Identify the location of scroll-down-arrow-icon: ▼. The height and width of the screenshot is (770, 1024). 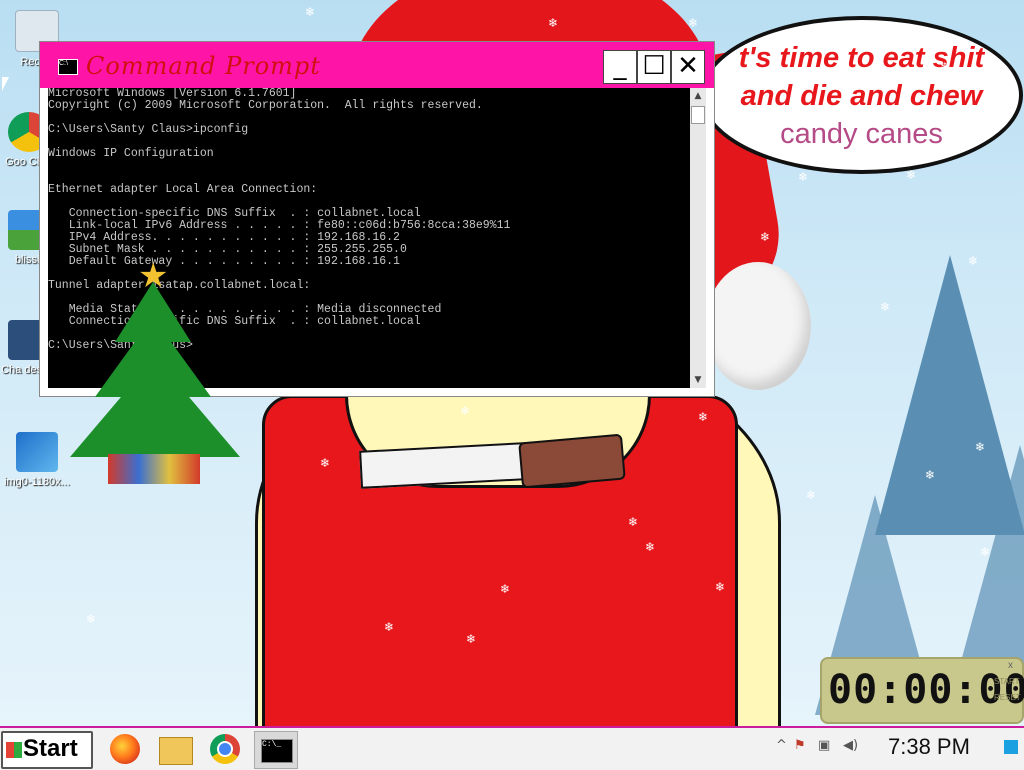
(698, 380).